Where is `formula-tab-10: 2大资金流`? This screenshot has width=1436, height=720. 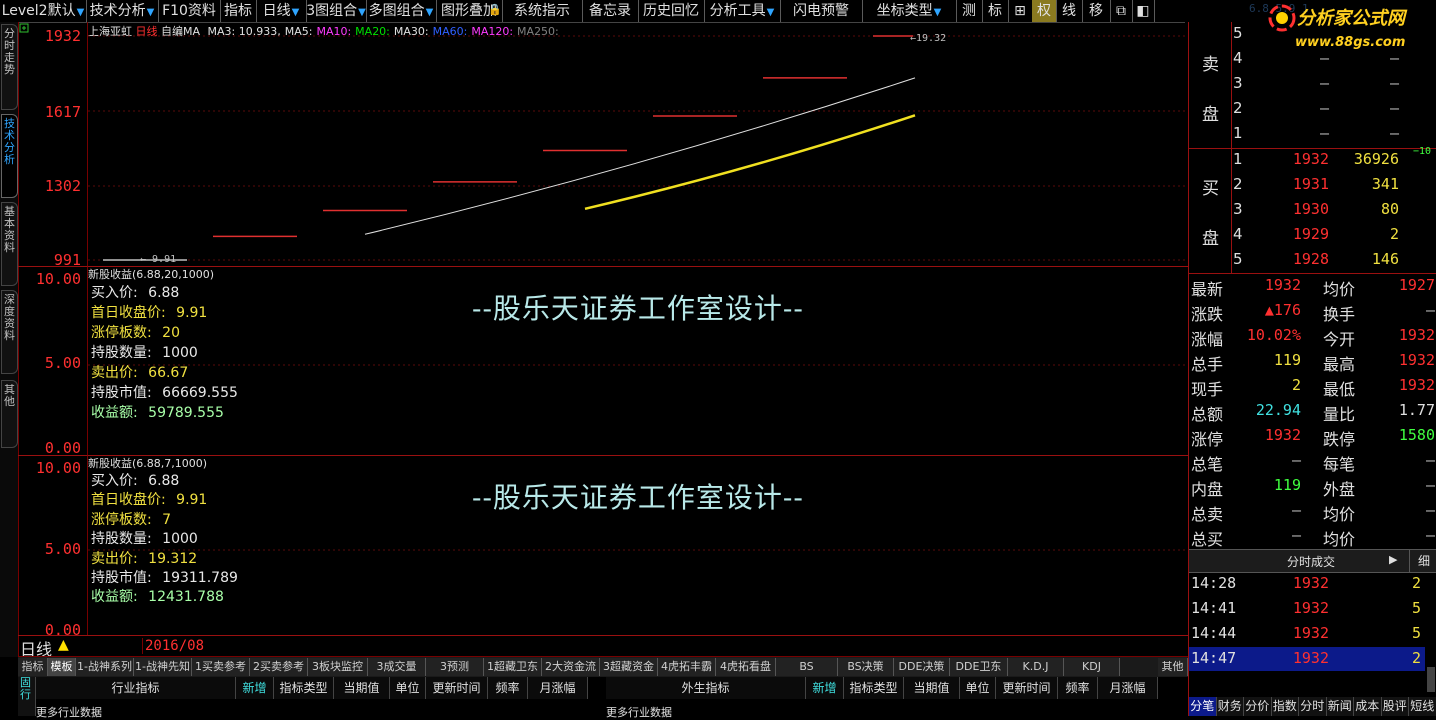 formula-tab-10: 2大资金流 is located at coordinates (571, 667).